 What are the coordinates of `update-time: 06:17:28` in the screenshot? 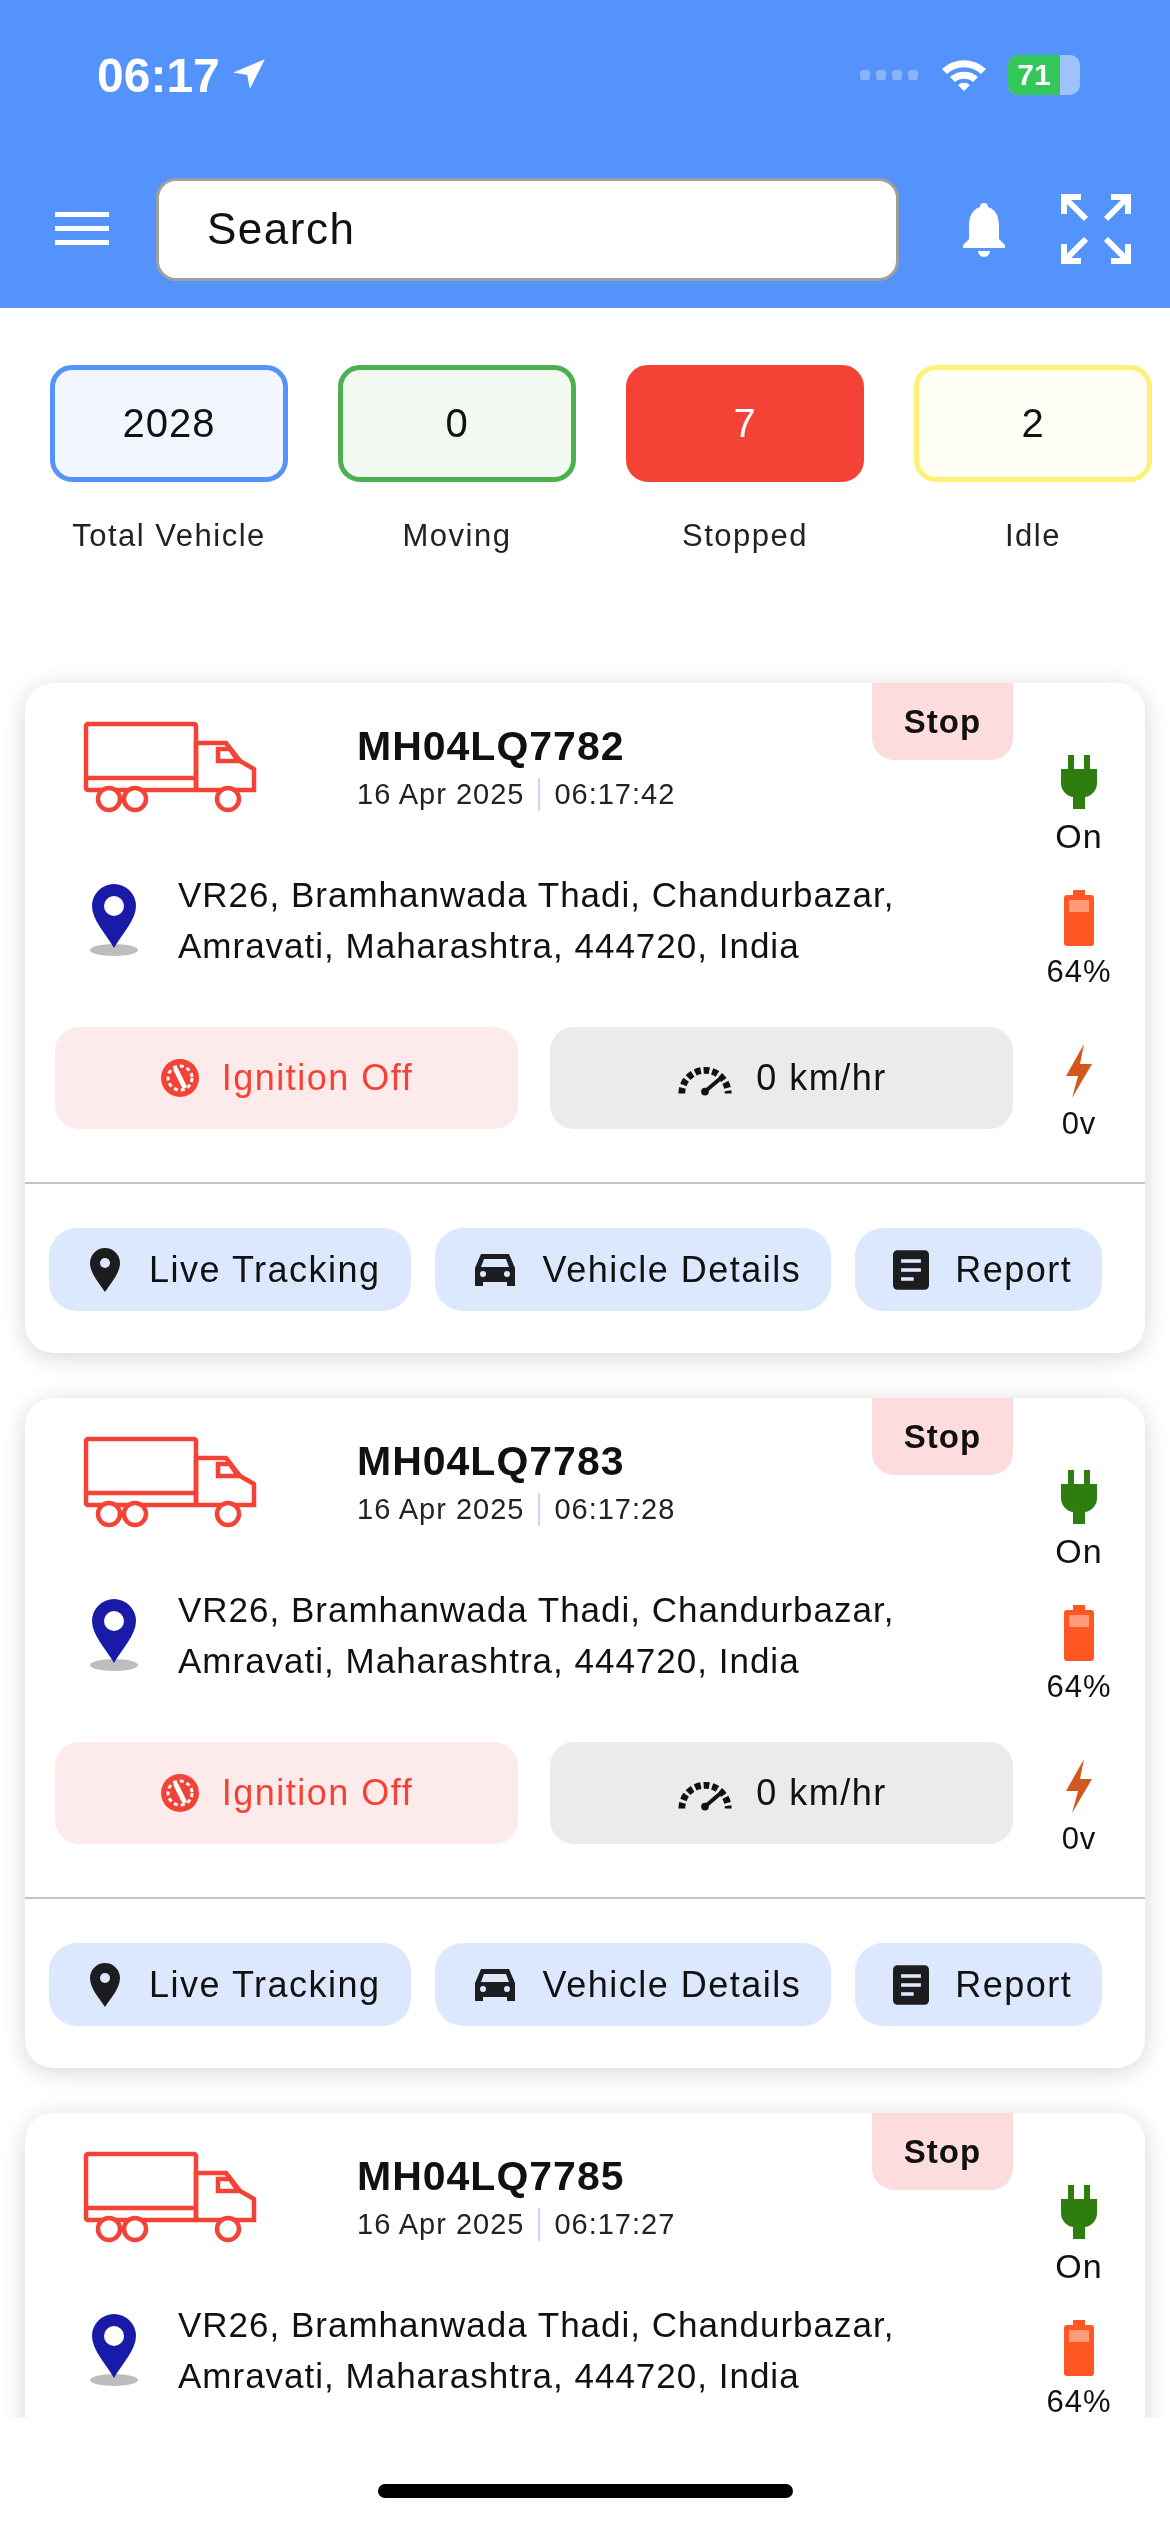 It's located at (614, 1509).